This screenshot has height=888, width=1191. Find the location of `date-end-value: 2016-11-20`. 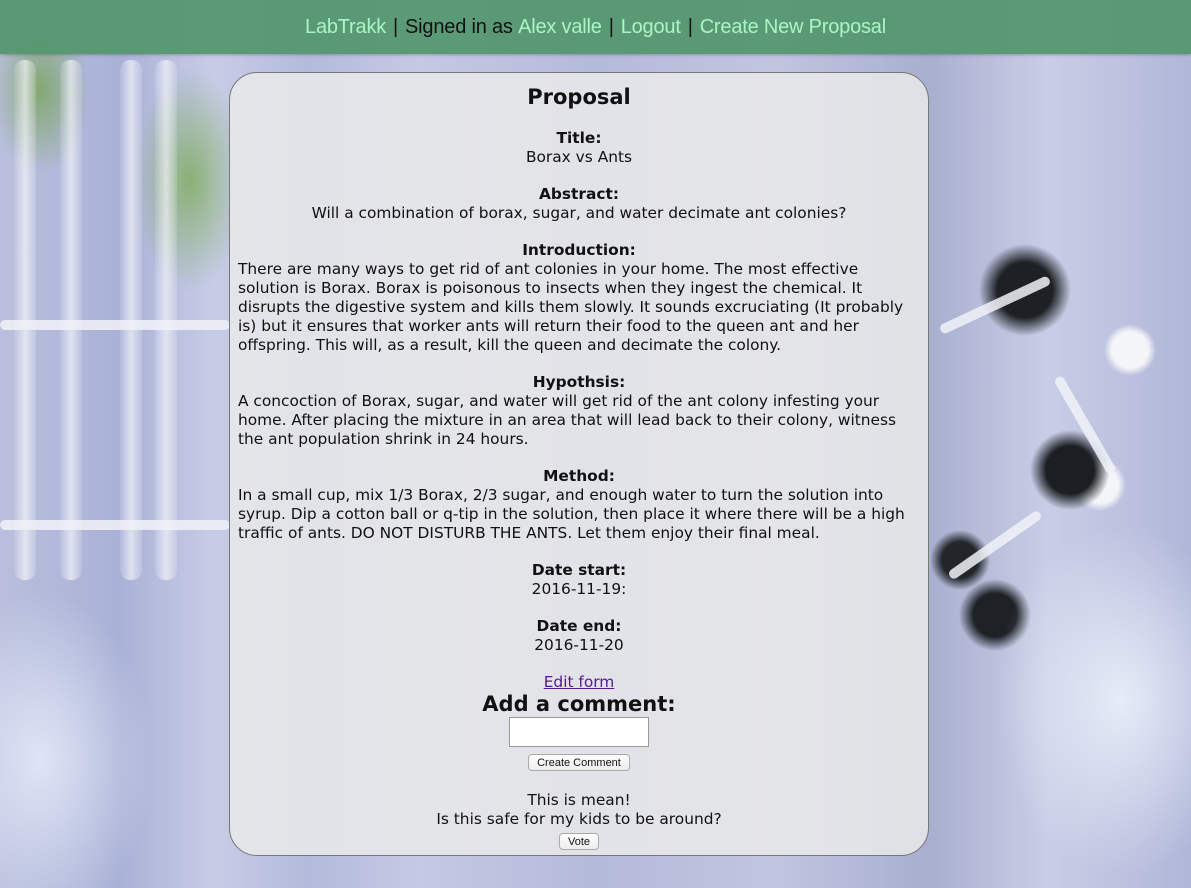

date-end-value: 2016-11-20 is located at coordinates (579, 645).